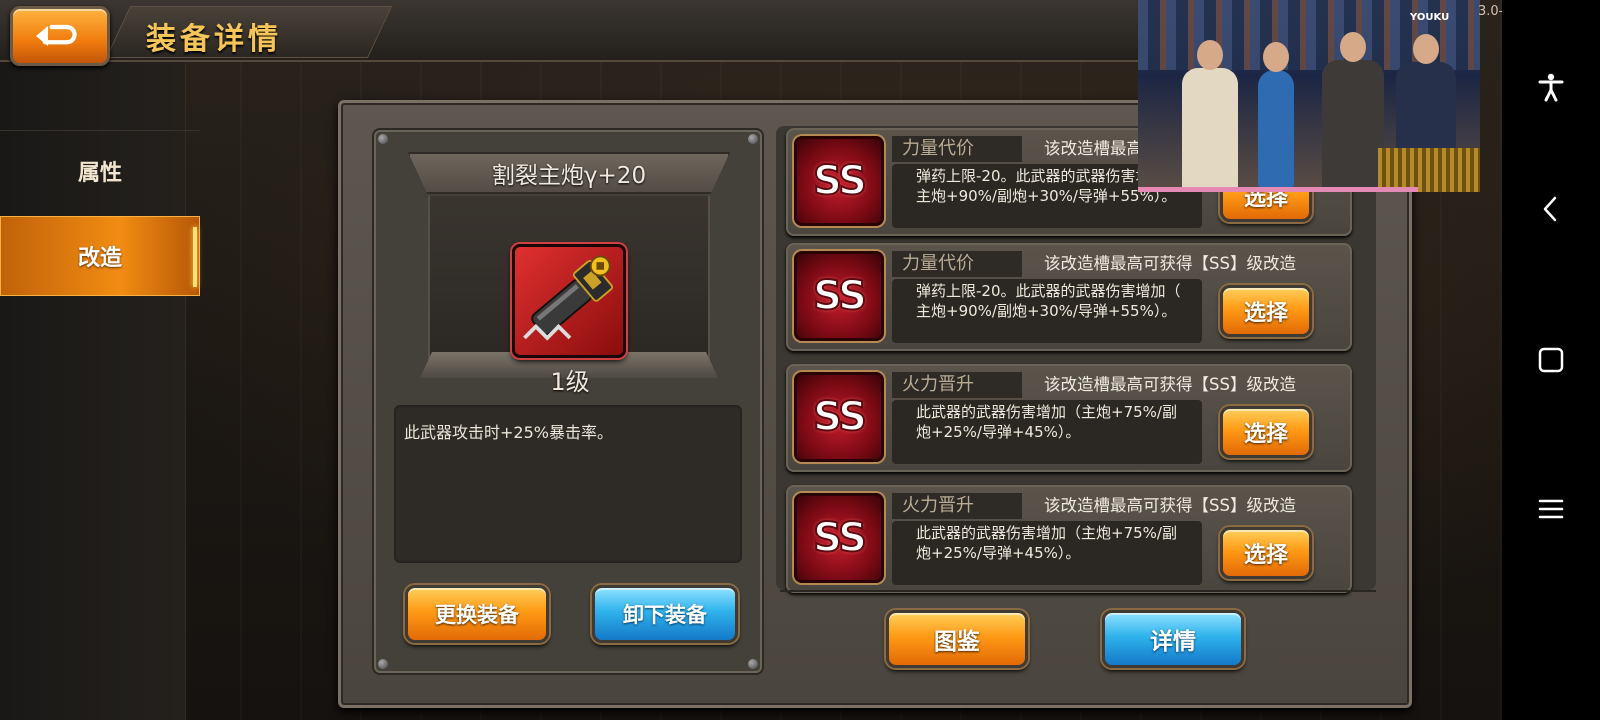 The image size is (1600, 720). I want to click on back-arrow-icon, so click(56, 35).